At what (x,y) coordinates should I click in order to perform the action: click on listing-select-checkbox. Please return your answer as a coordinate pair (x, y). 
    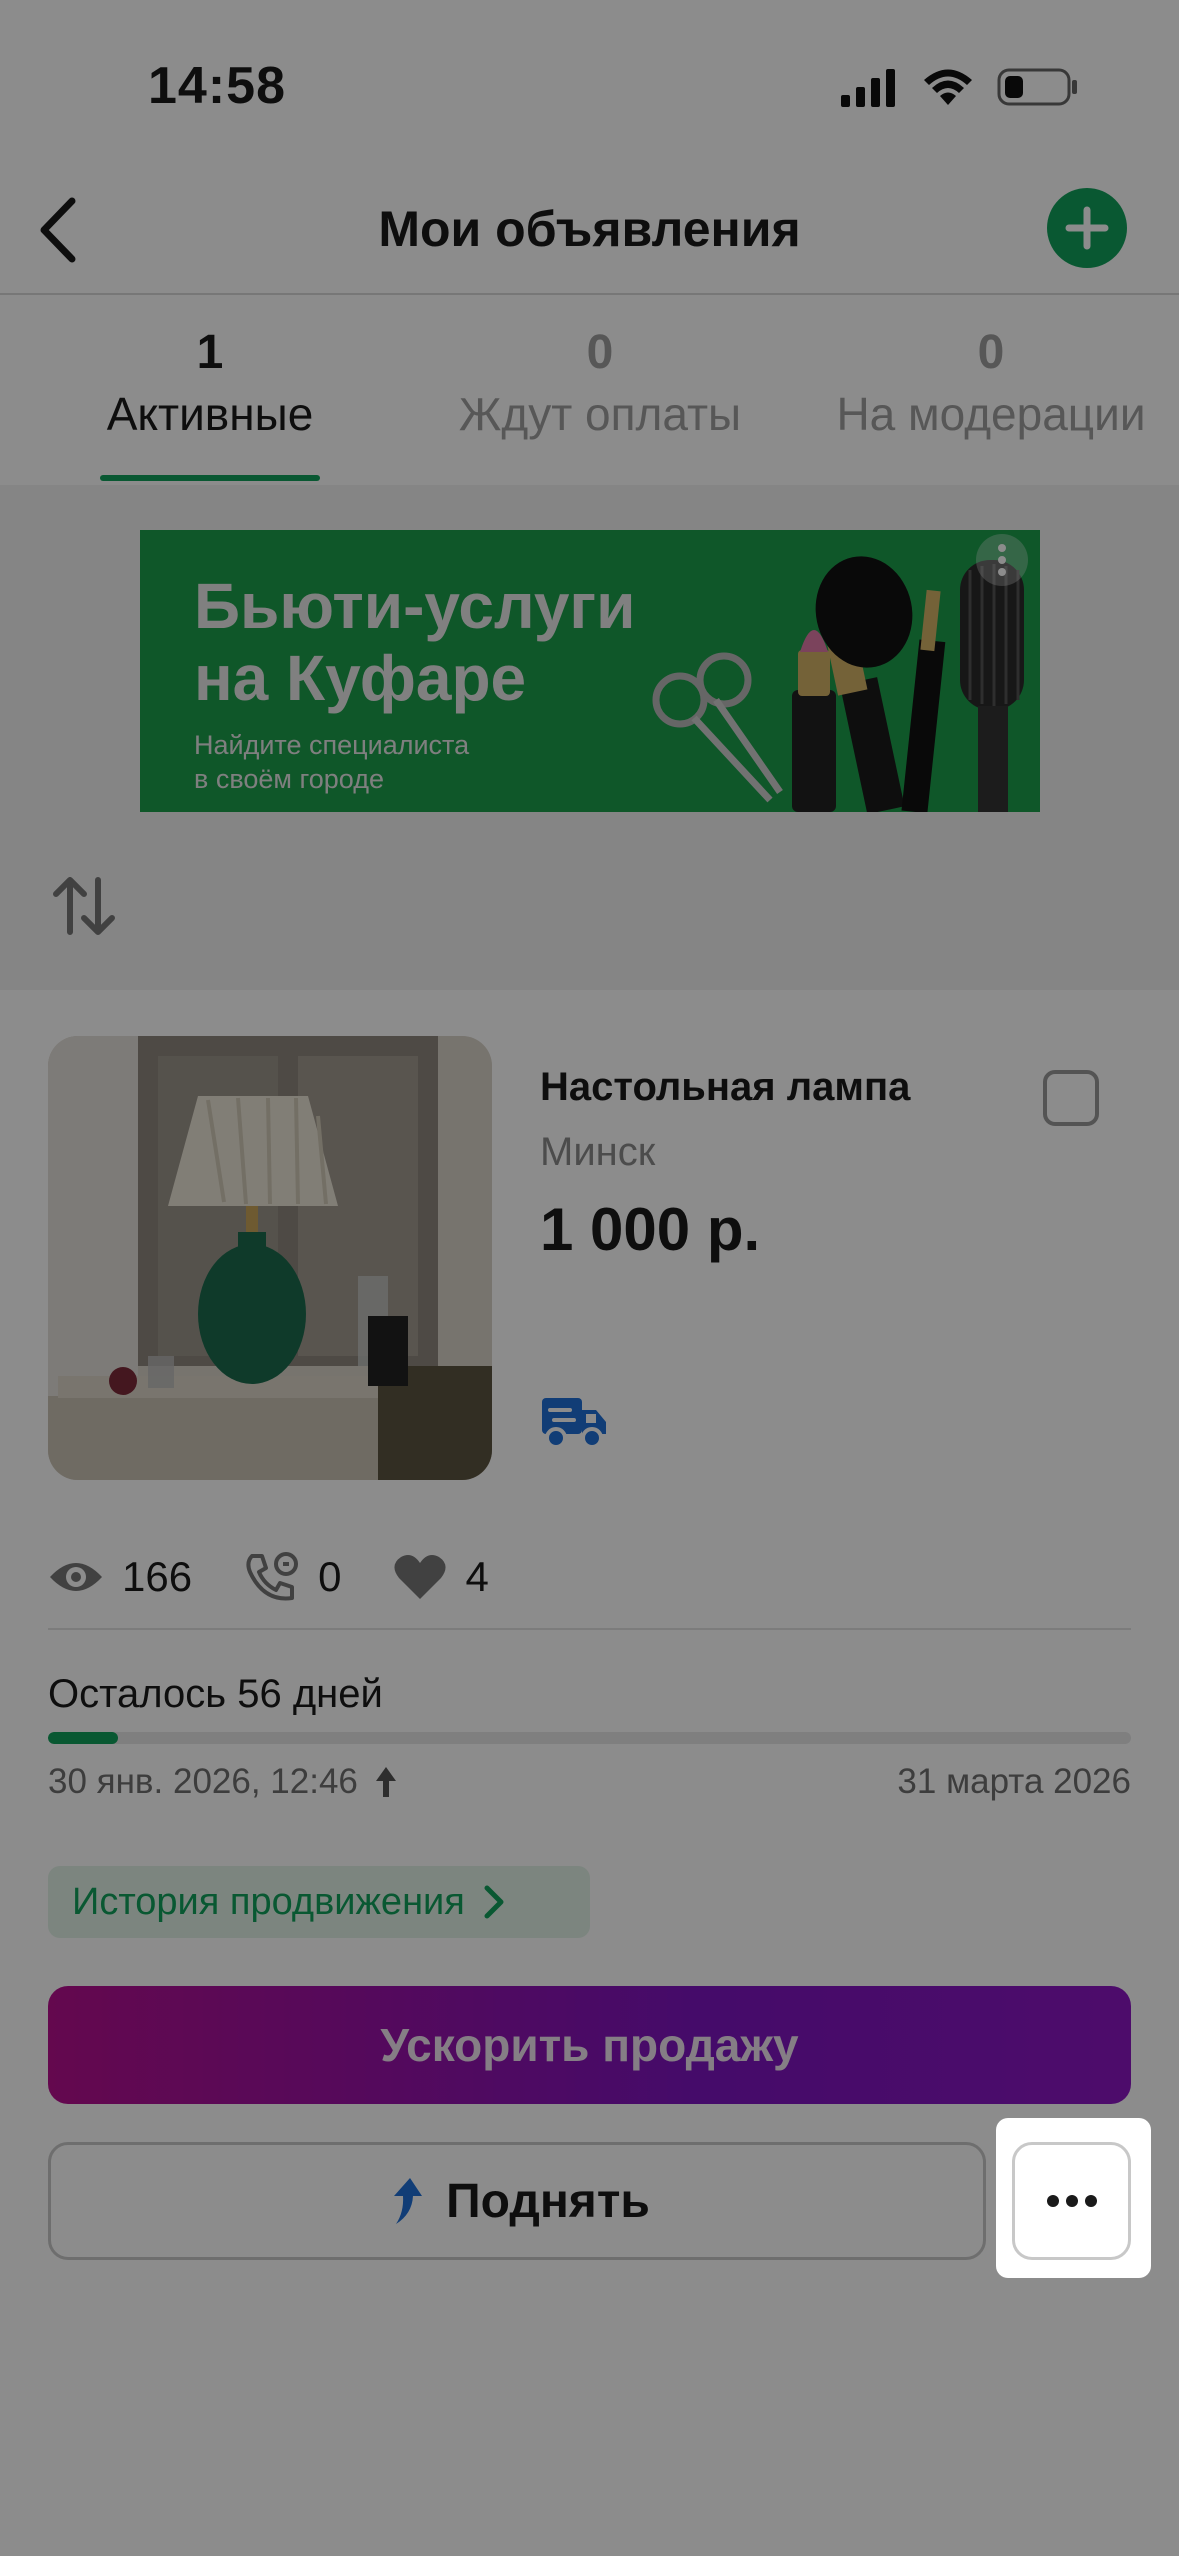
    Looking at the image, I should click on (1071, 1098).